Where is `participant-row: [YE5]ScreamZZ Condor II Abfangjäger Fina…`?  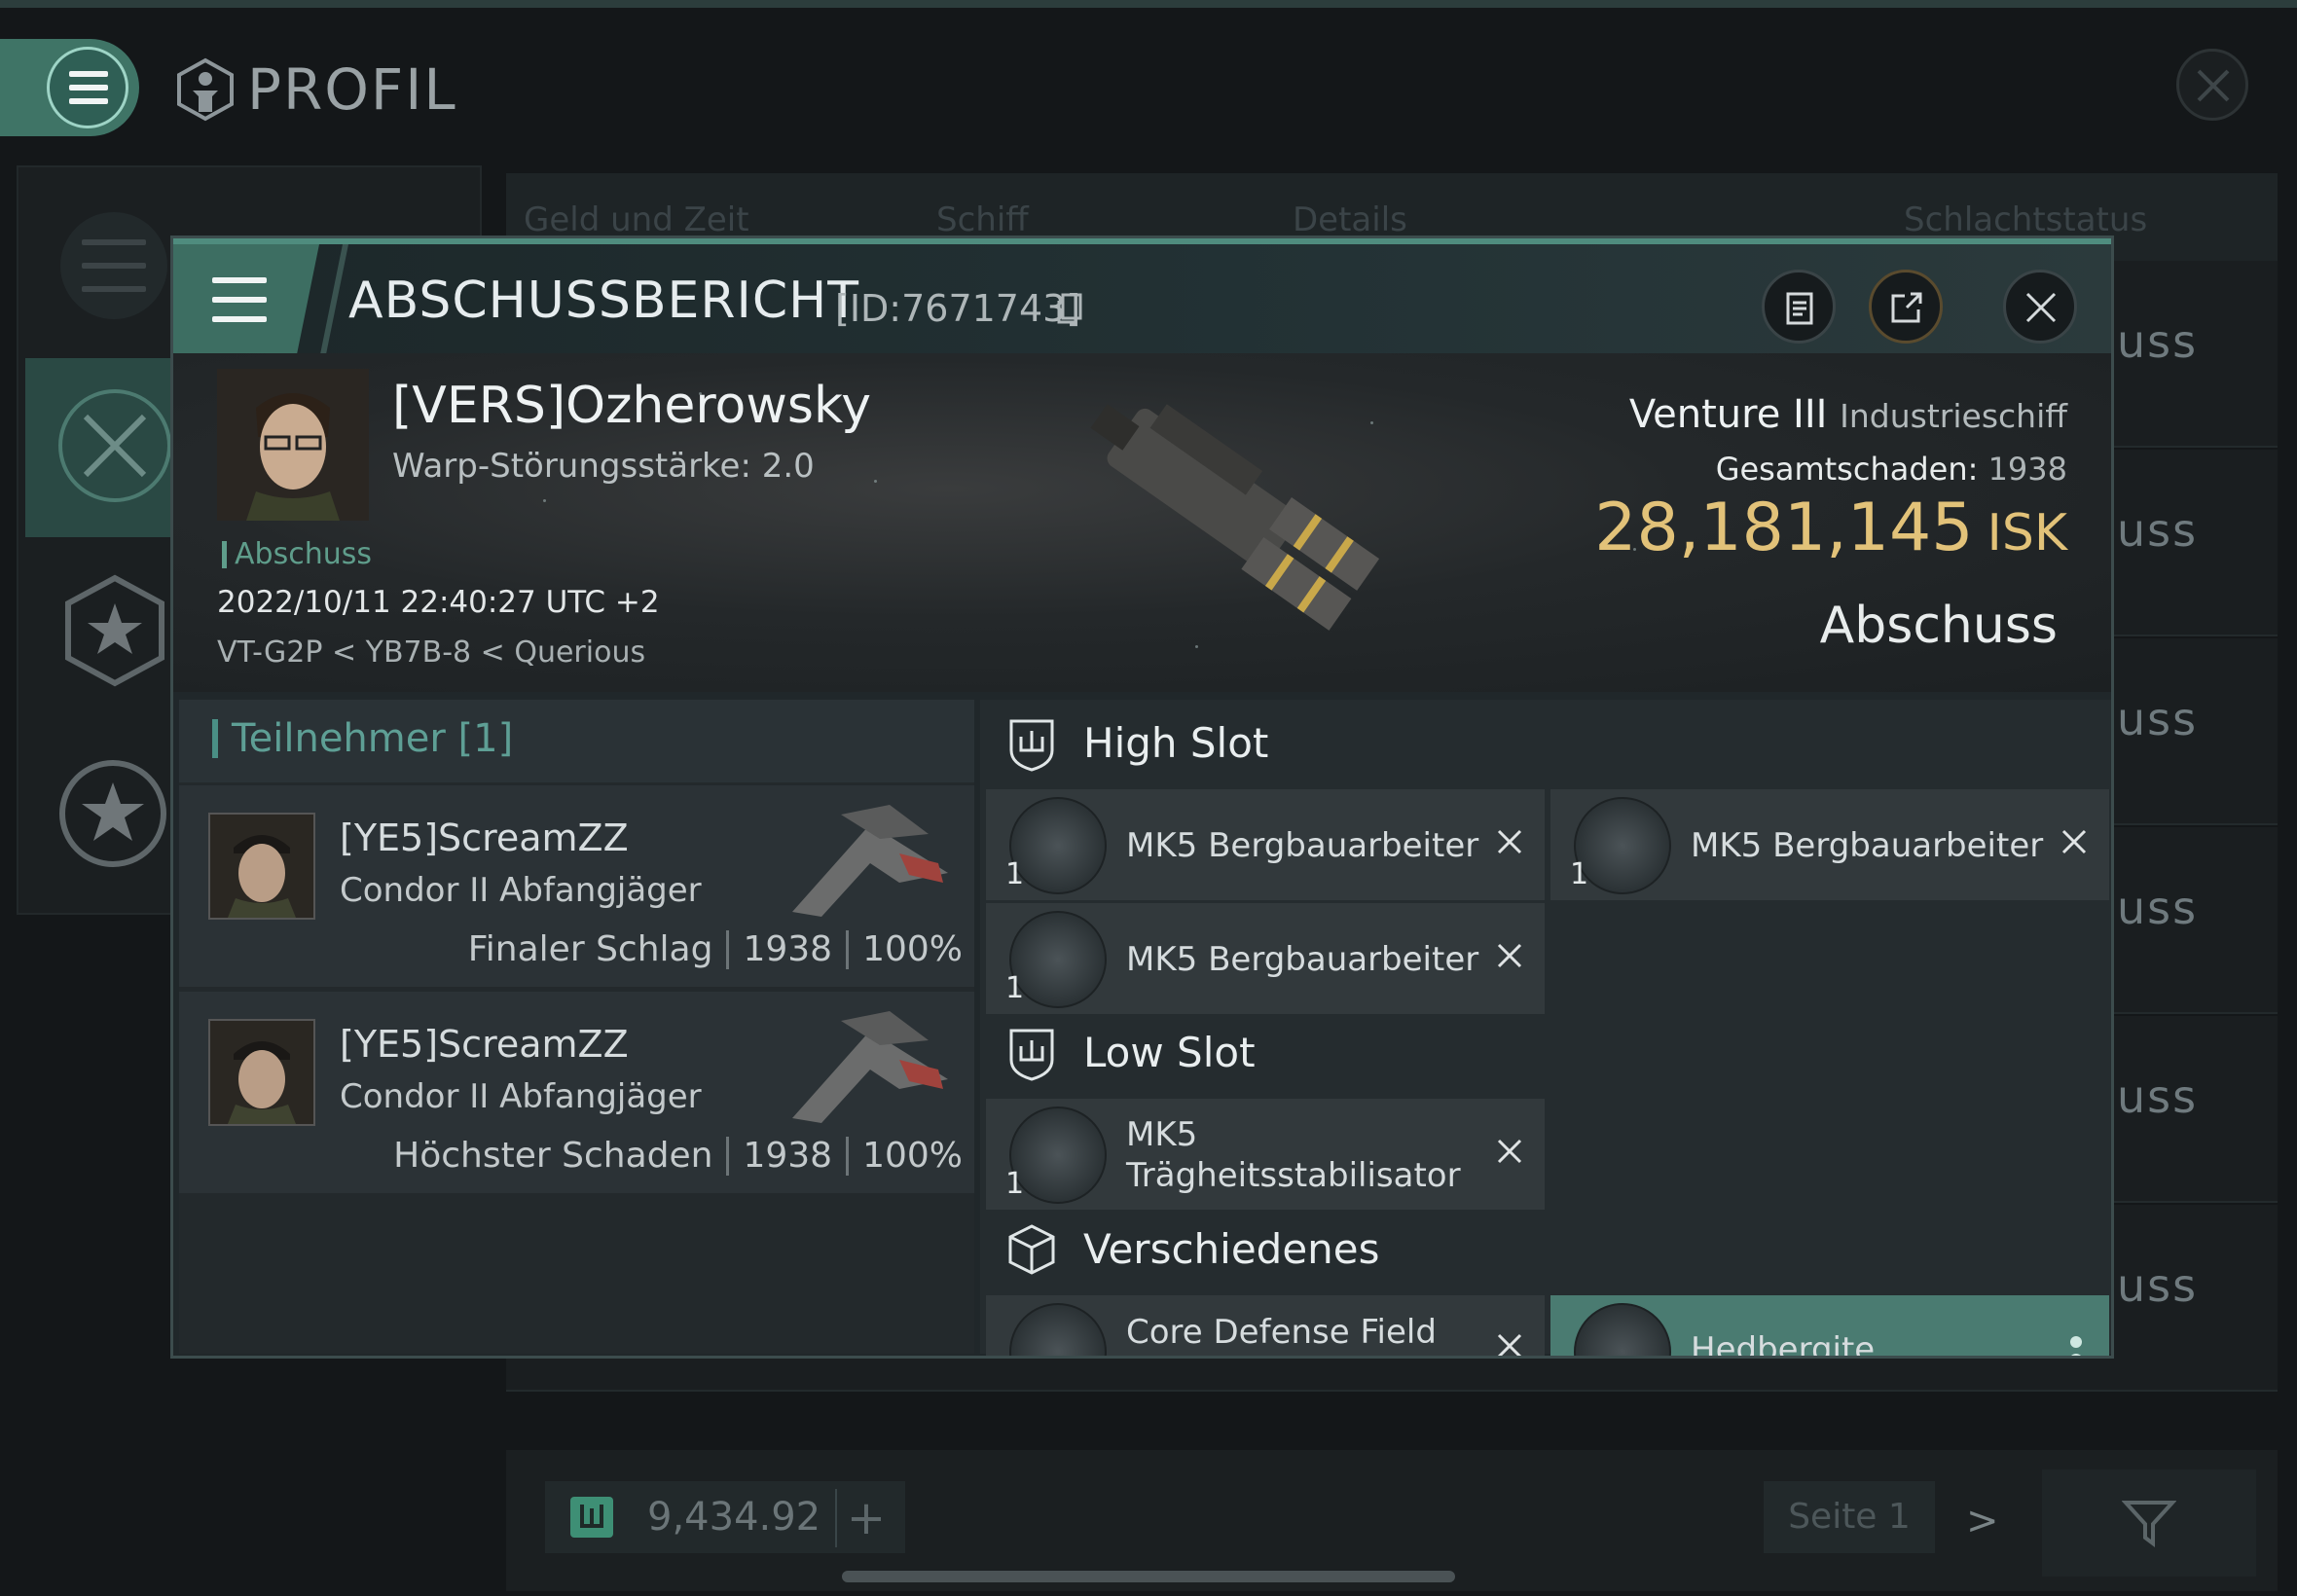
participant-row: [YE5]ScreamZZ Condor II Abfangjäger Fina… is located at coordinates (577, 887).